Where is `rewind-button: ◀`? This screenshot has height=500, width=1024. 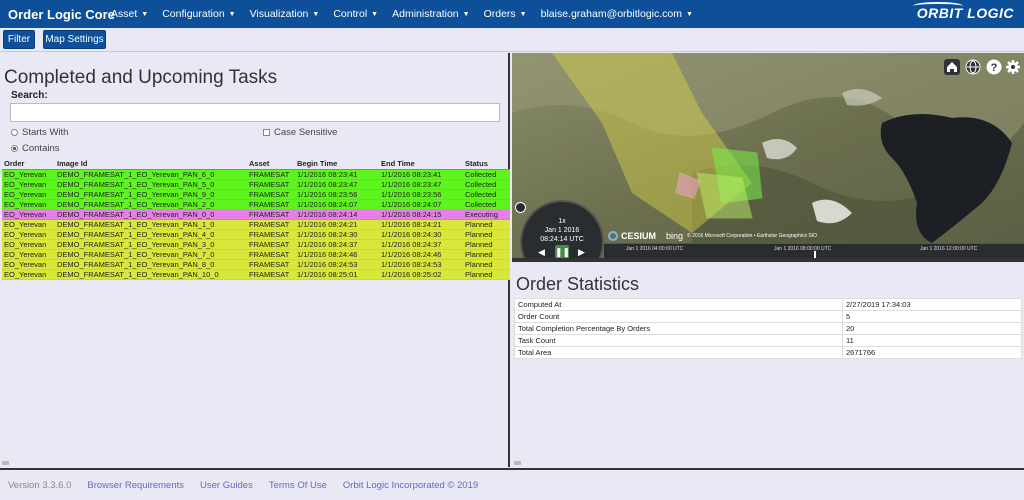
rewind-button: ◀ is located at coordinates (541, 252).